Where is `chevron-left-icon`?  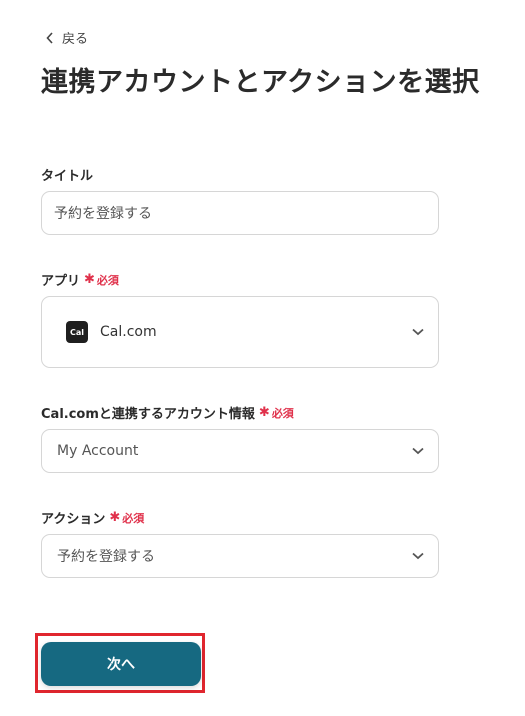
chevron-left-icon is located at coordinates (49, 37).